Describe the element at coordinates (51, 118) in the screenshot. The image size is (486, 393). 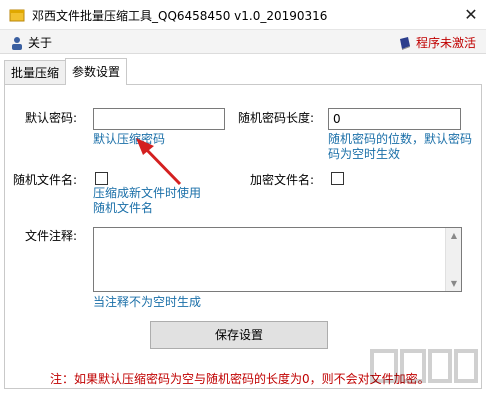
I see `password-label: 默认密码:` at that location.